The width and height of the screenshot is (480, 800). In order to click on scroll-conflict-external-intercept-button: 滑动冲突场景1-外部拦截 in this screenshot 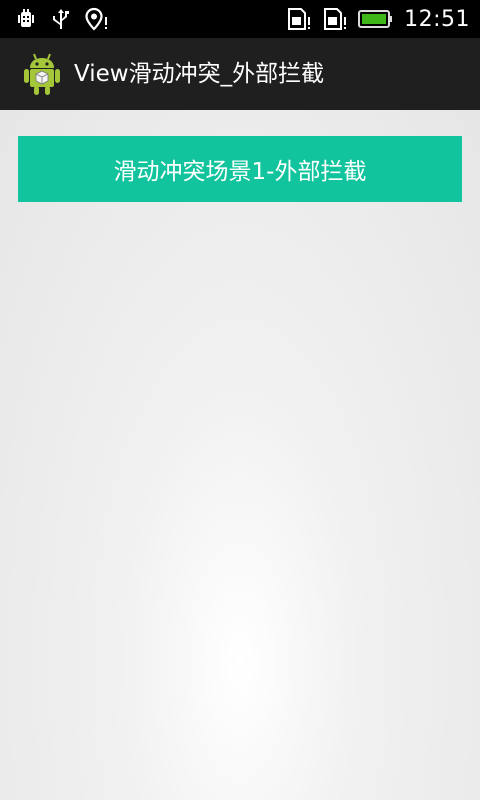, I will do `click(240, 169)`.